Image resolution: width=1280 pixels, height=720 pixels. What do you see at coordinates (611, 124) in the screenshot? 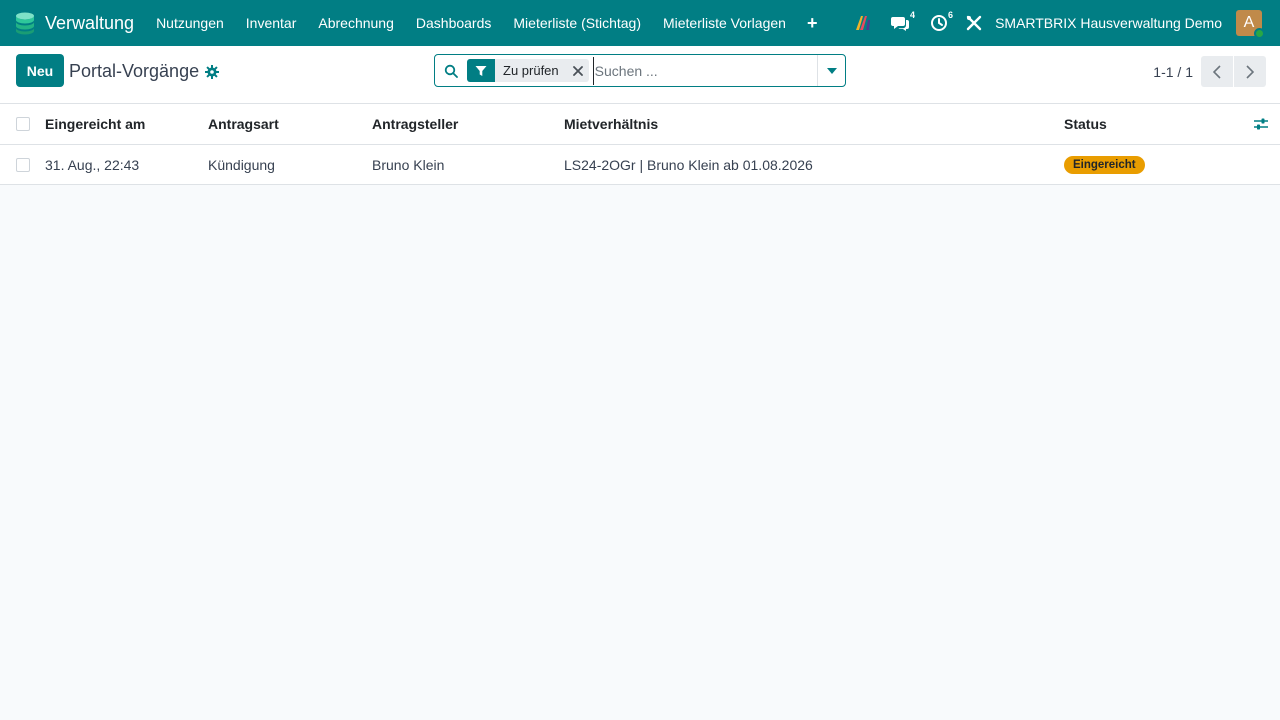
I see `column-header-mietverhaeltnis: Mietverhältnis` at bounding box center [611, 124].